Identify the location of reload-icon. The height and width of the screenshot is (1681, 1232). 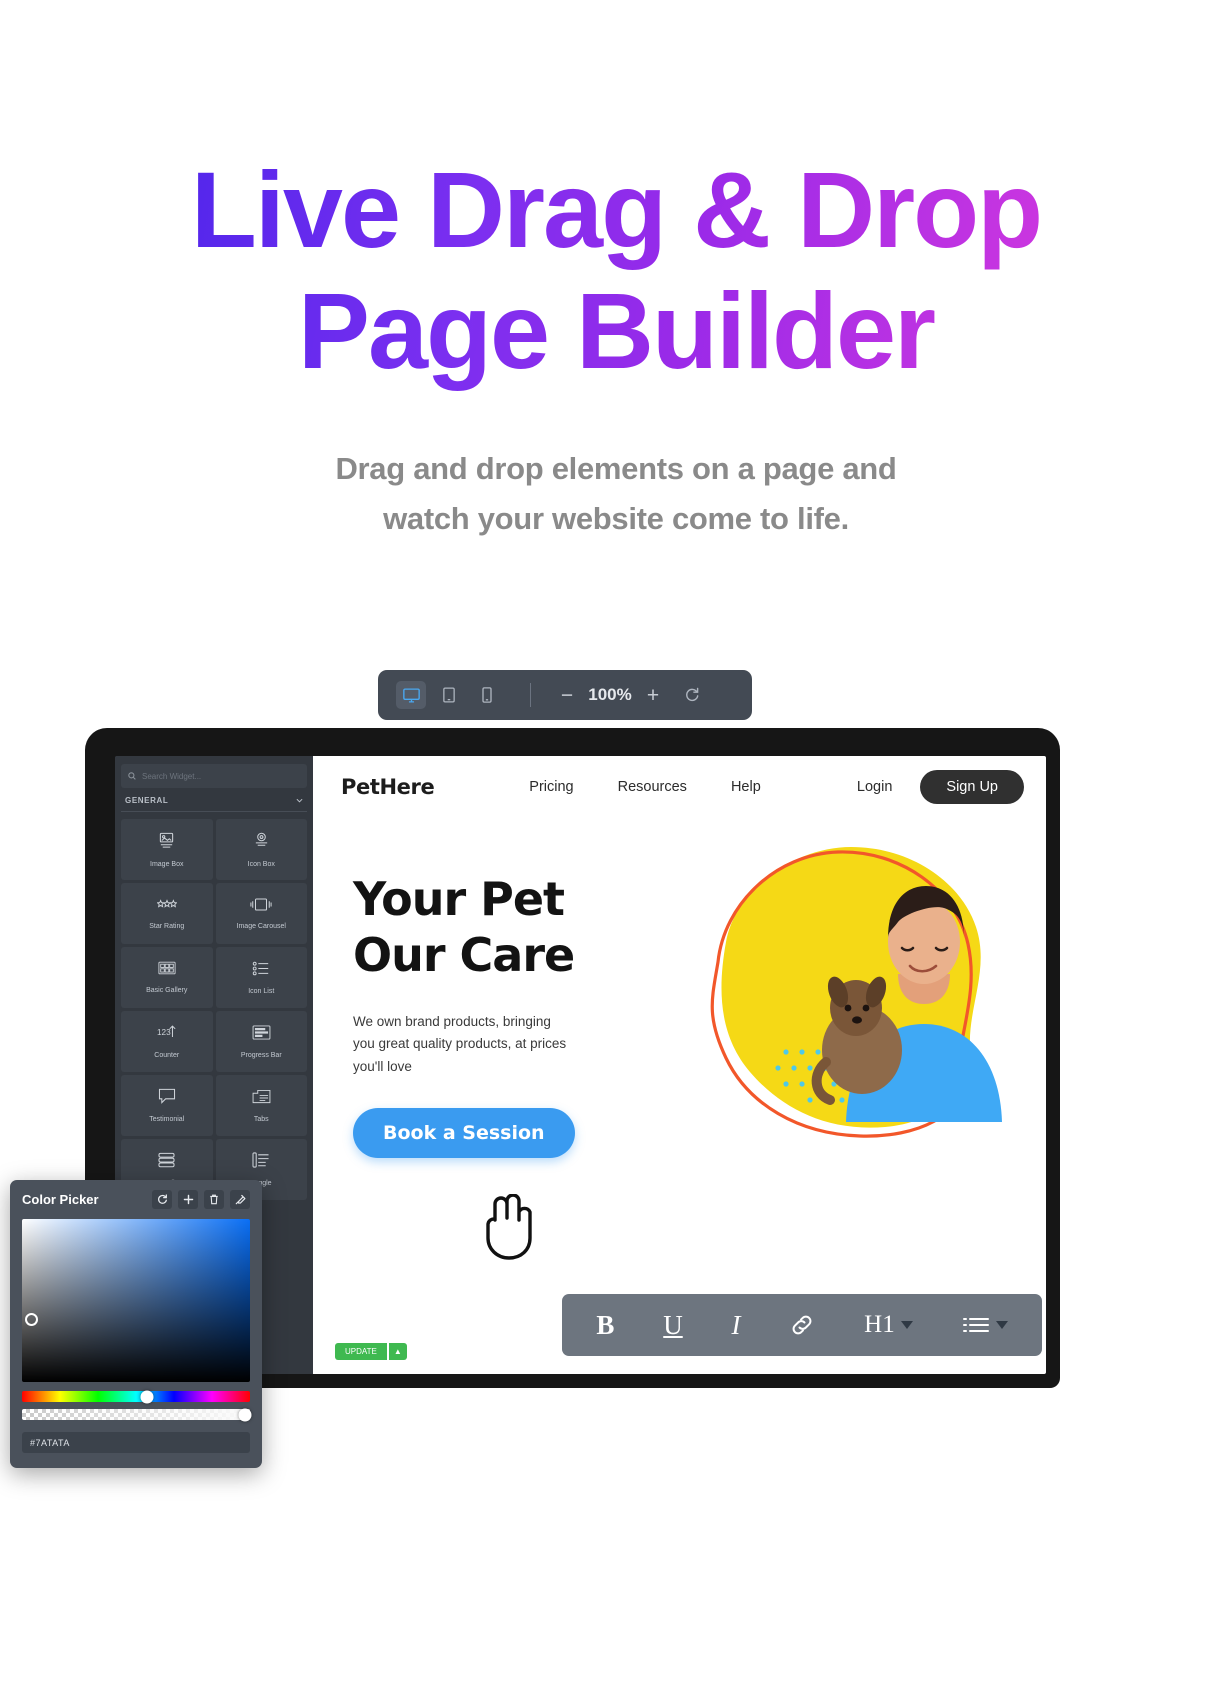
(692, 694).